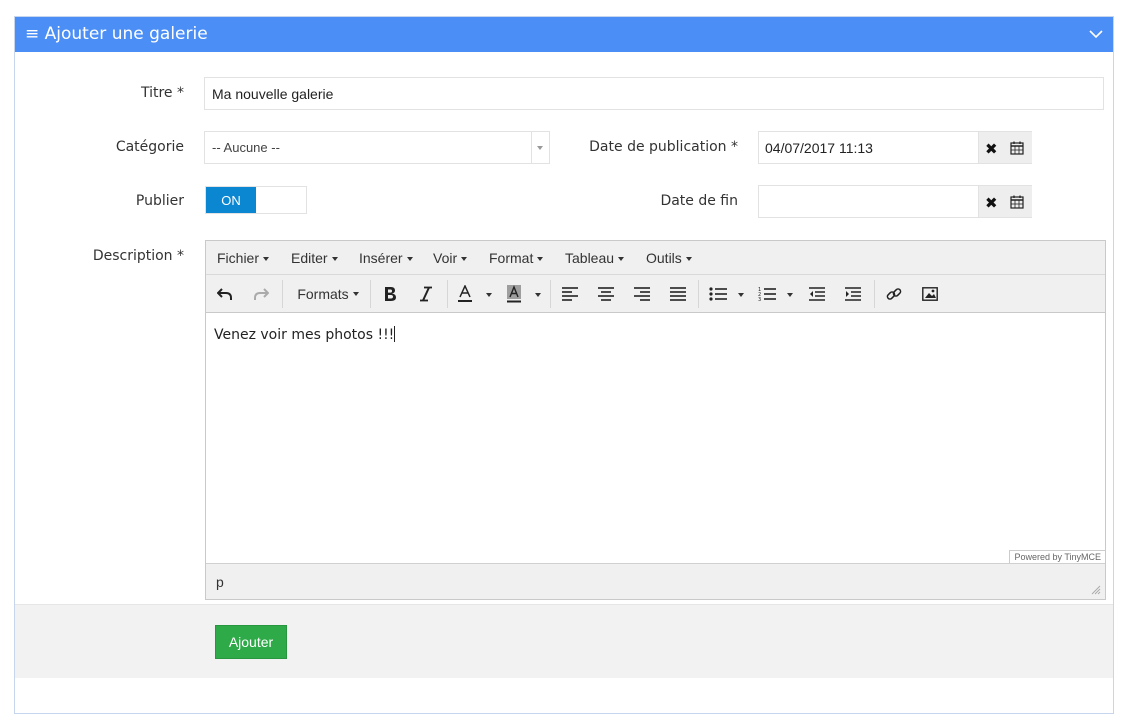 This screenshot has width=1135, height=728. Describe the element at coordinates (606, 294) in the screenshot. I see `align-center-icon` at that location.